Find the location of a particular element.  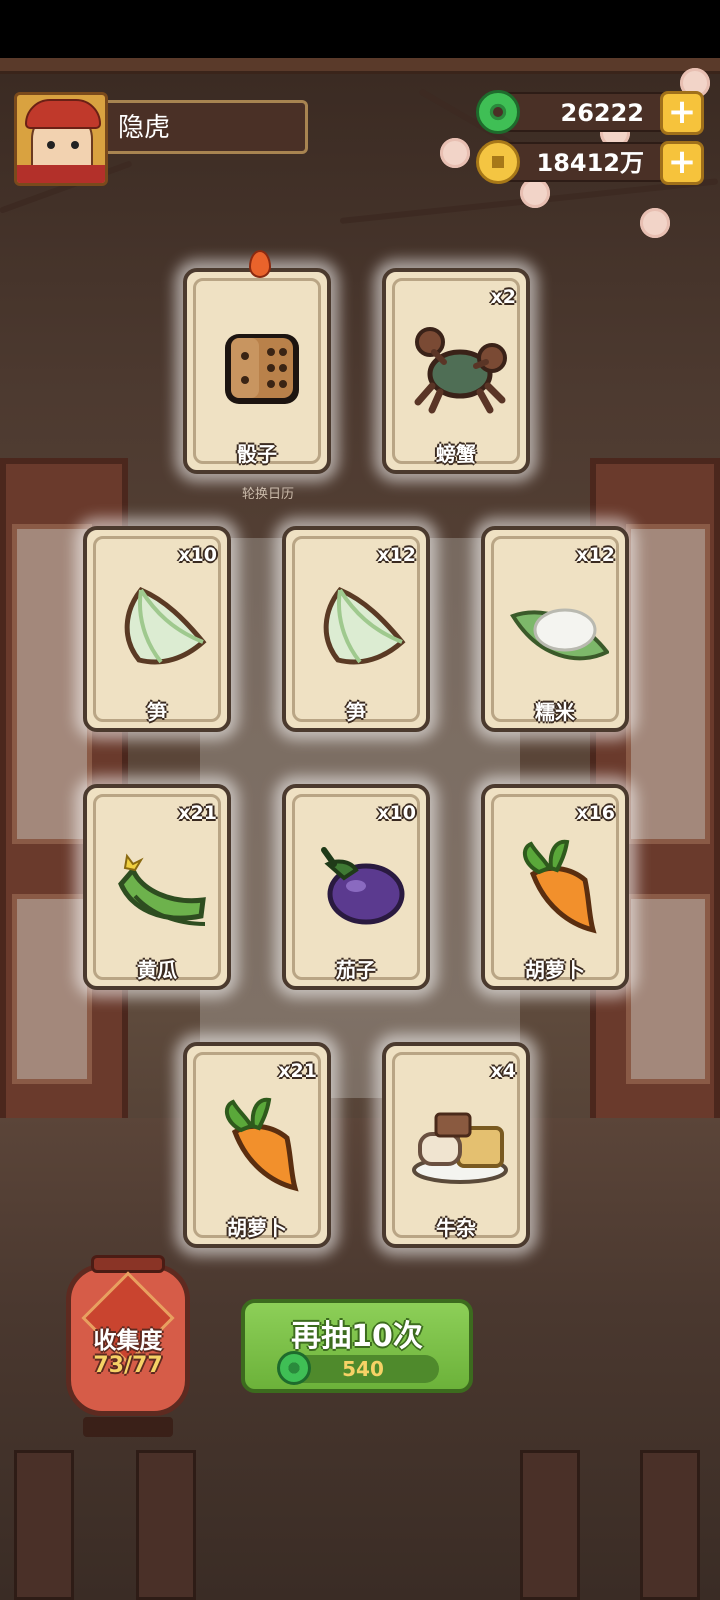

card-cucumber: x21 黄瓜 is located at coordinates (157, 887).